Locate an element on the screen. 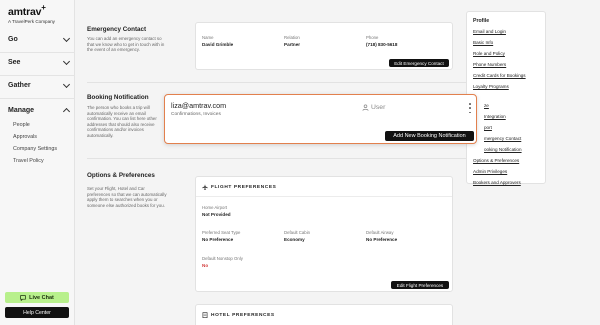  sidebar-subitem-approvals: Approvals is located at coordinates (25, 137).